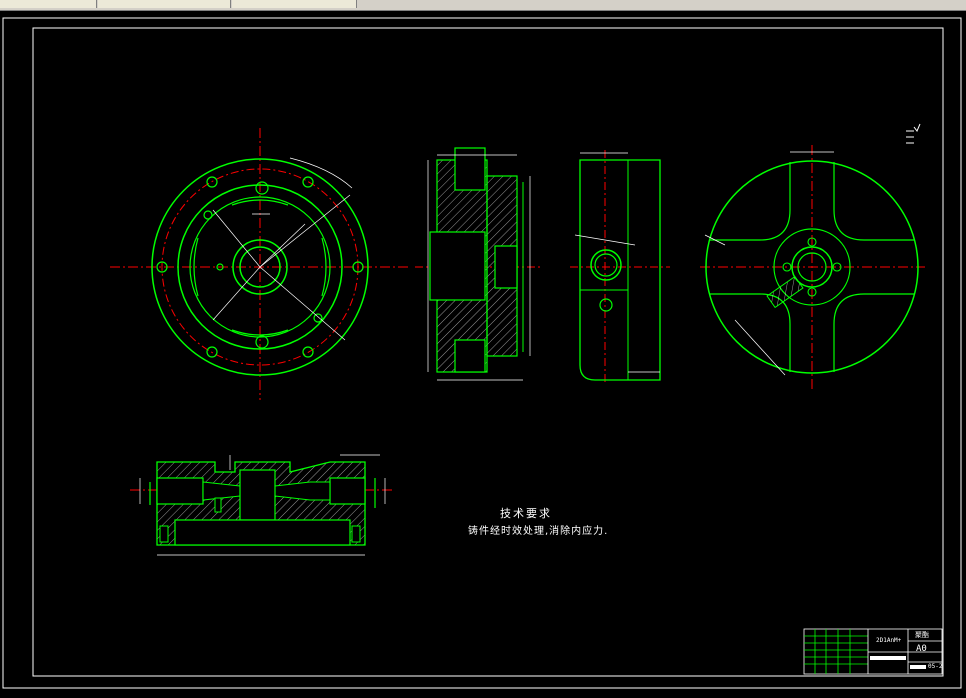  I want to click on title-block-sheet-size: A0, so click(921, 649).